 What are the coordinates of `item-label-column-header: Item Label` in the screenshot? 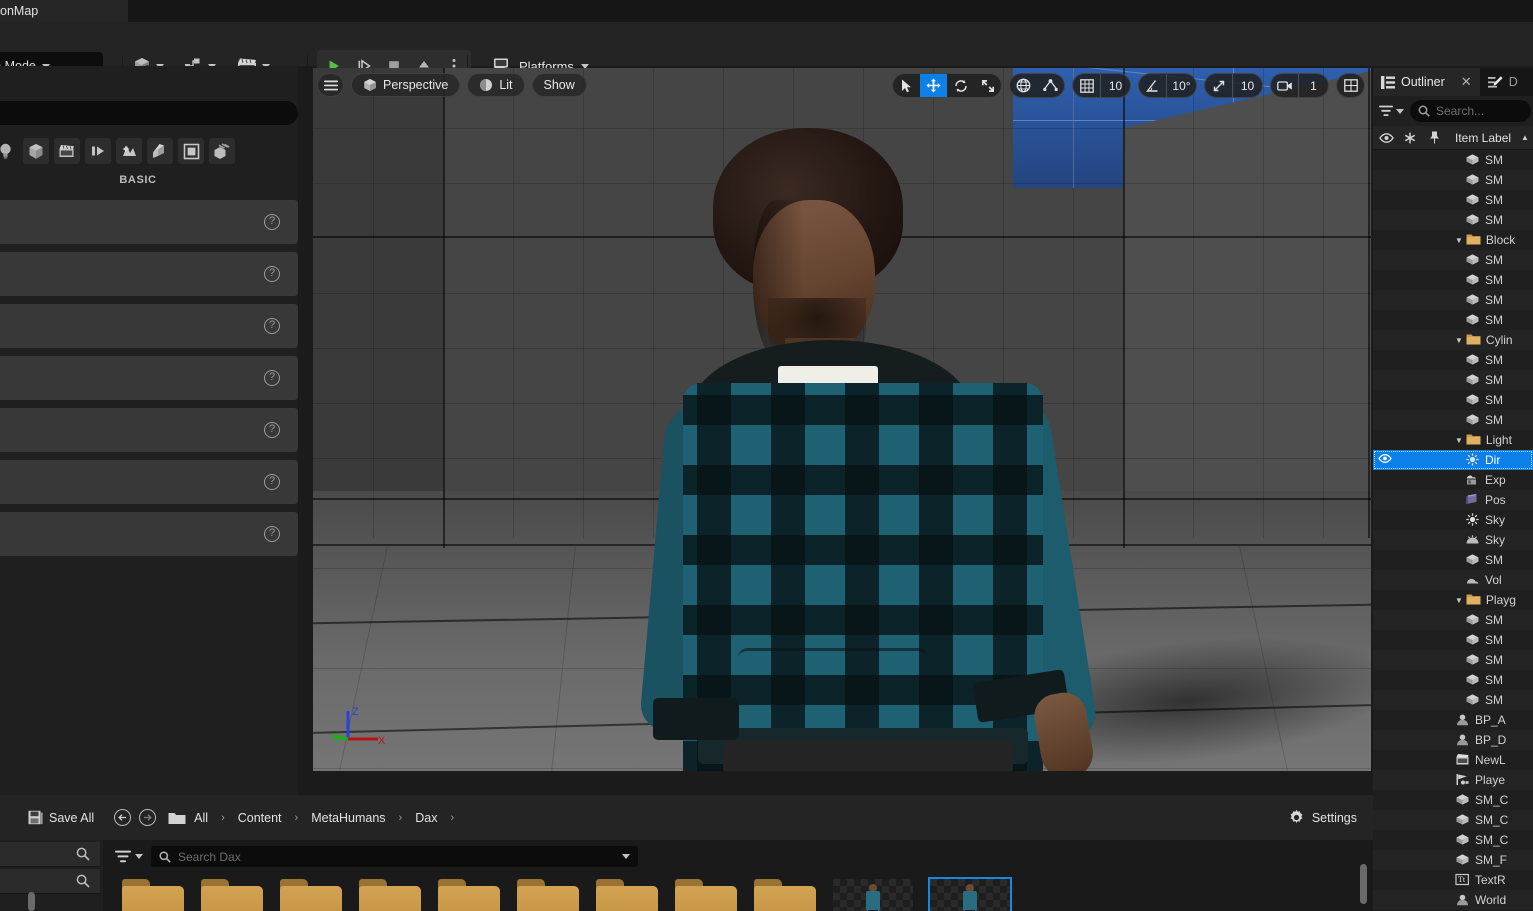 It's located at (1483, 138).